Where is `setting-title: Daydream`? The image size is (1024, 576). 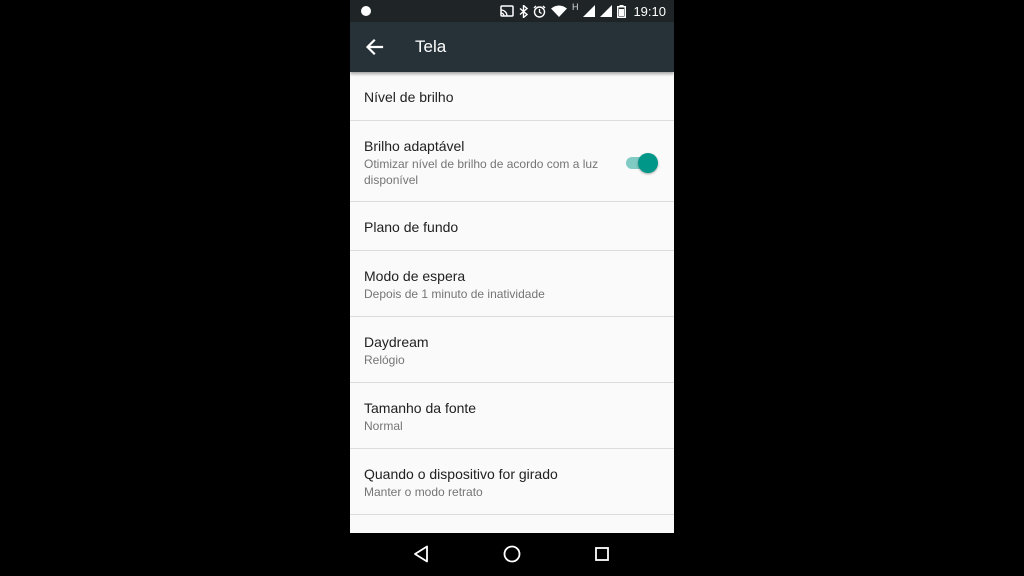
setting-title: Daydream is located at coordinates (396, 342).